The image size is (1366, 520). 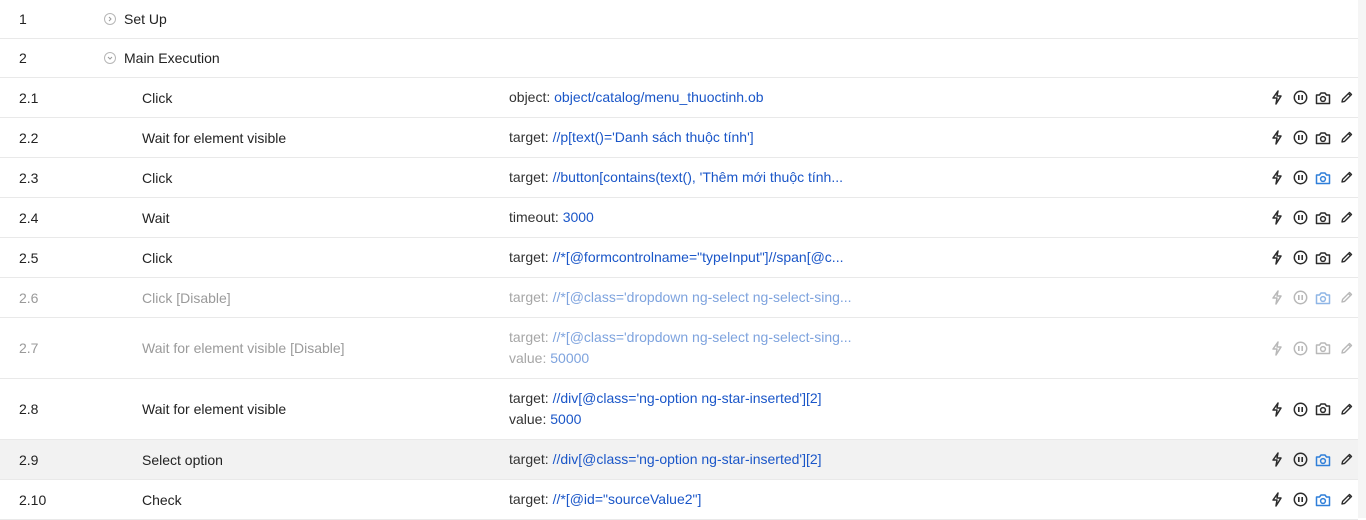 I want to click on group-row-main-execution: 2 Main Execution, so click(x=679, y=58).